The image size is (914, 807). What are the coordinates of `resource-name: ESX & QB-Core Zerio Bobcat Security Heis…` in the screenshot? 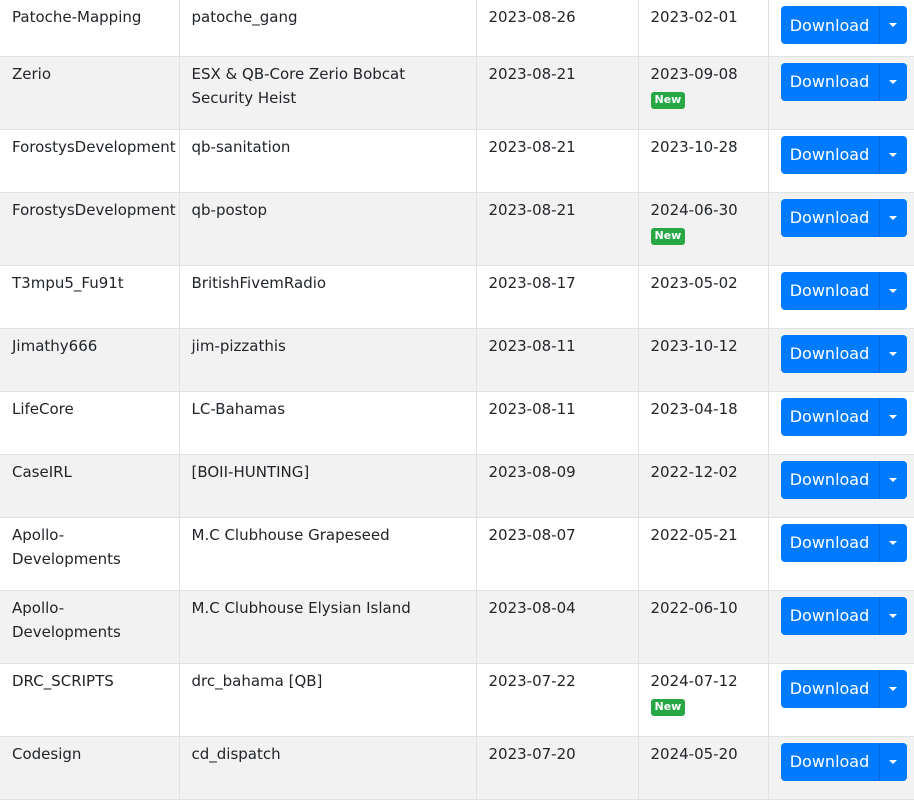 It's located at (298, 85).